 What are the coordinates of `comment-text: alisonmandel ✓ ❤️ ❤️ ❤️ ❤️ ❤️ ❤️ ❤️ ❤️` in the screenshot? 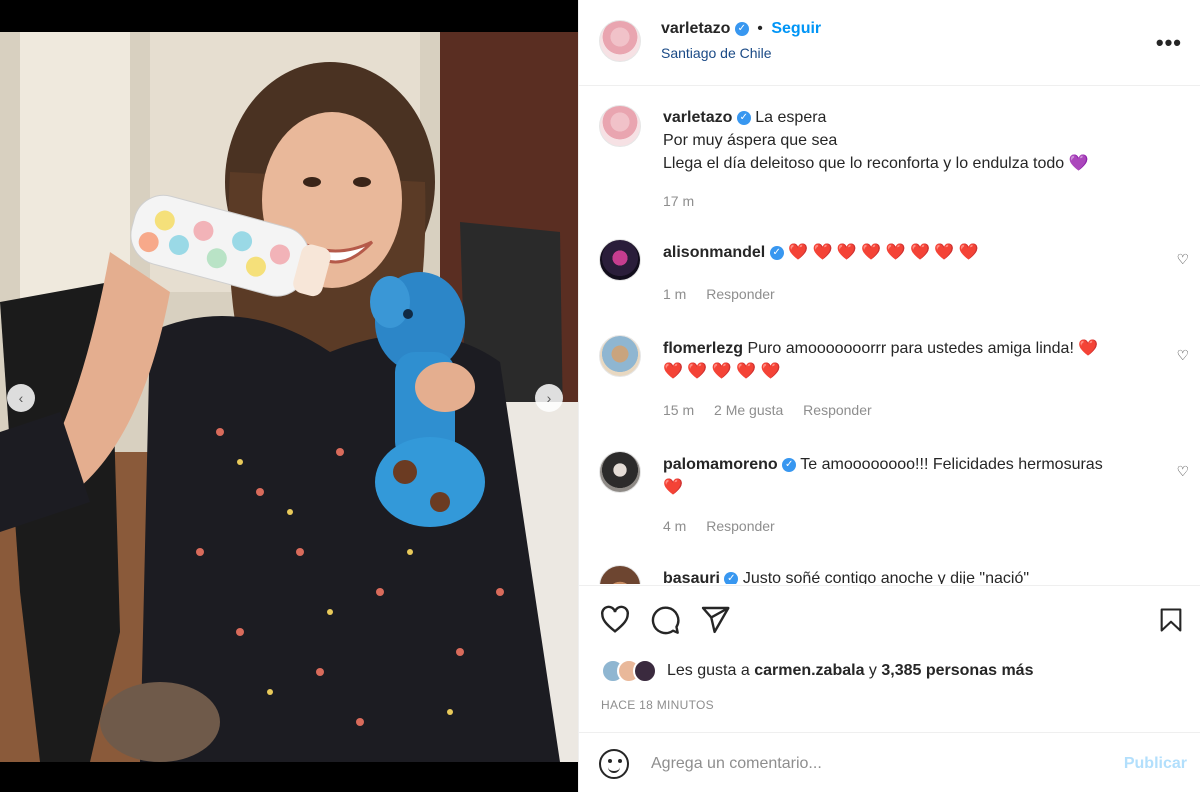 It's located at (903, 252).